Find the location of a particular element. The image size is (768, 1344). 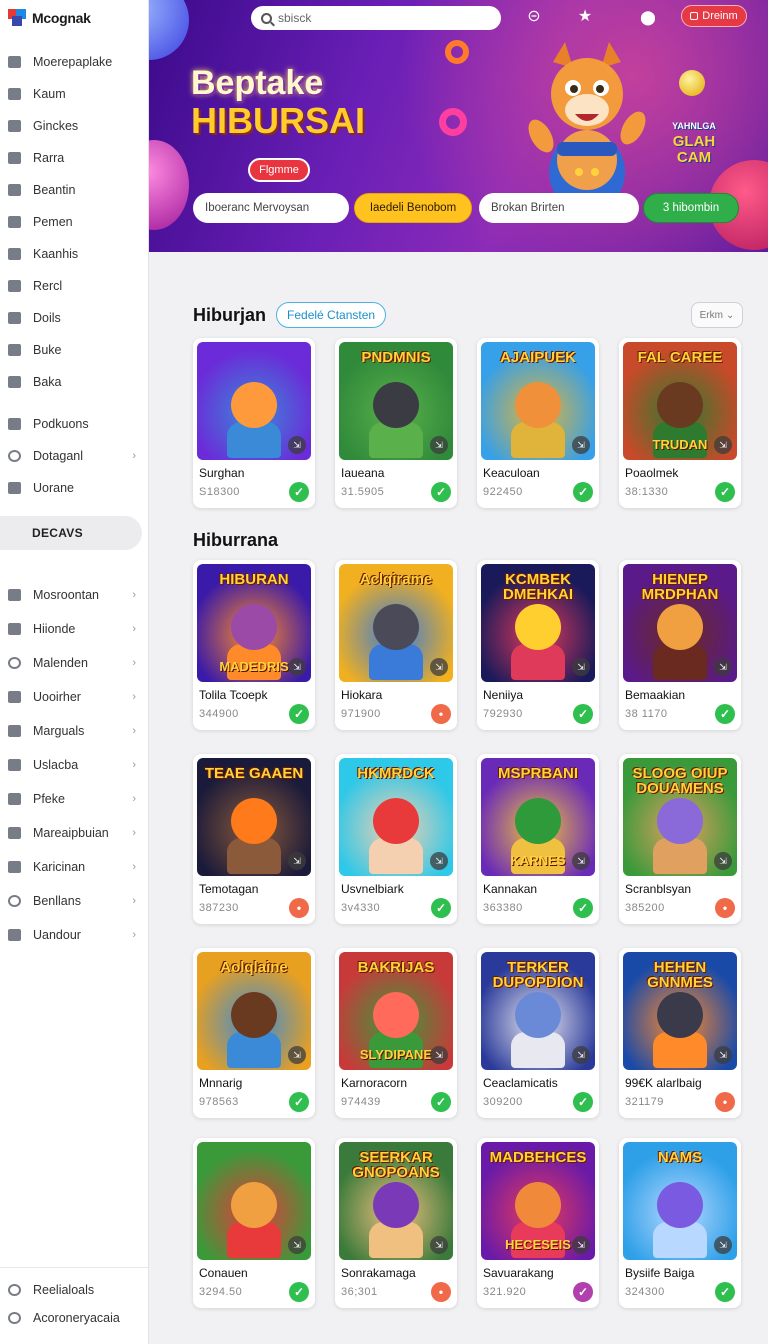

game-card: MSPRBANI KARNES ⇲ Kannakan 363380 ✓ is located at coordinates (538, 839).